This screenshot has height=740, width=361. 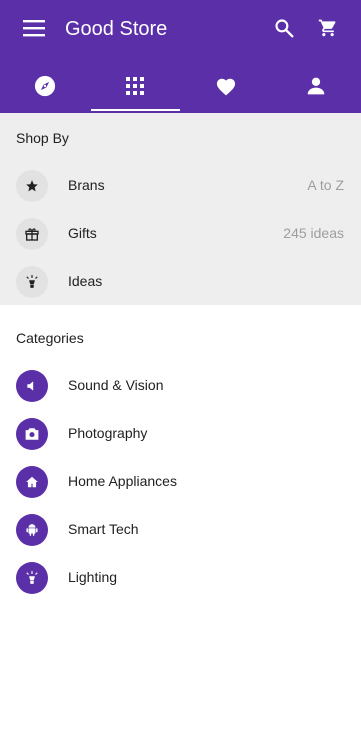 I want to click on tab-categories, so click(x=135, y=85).